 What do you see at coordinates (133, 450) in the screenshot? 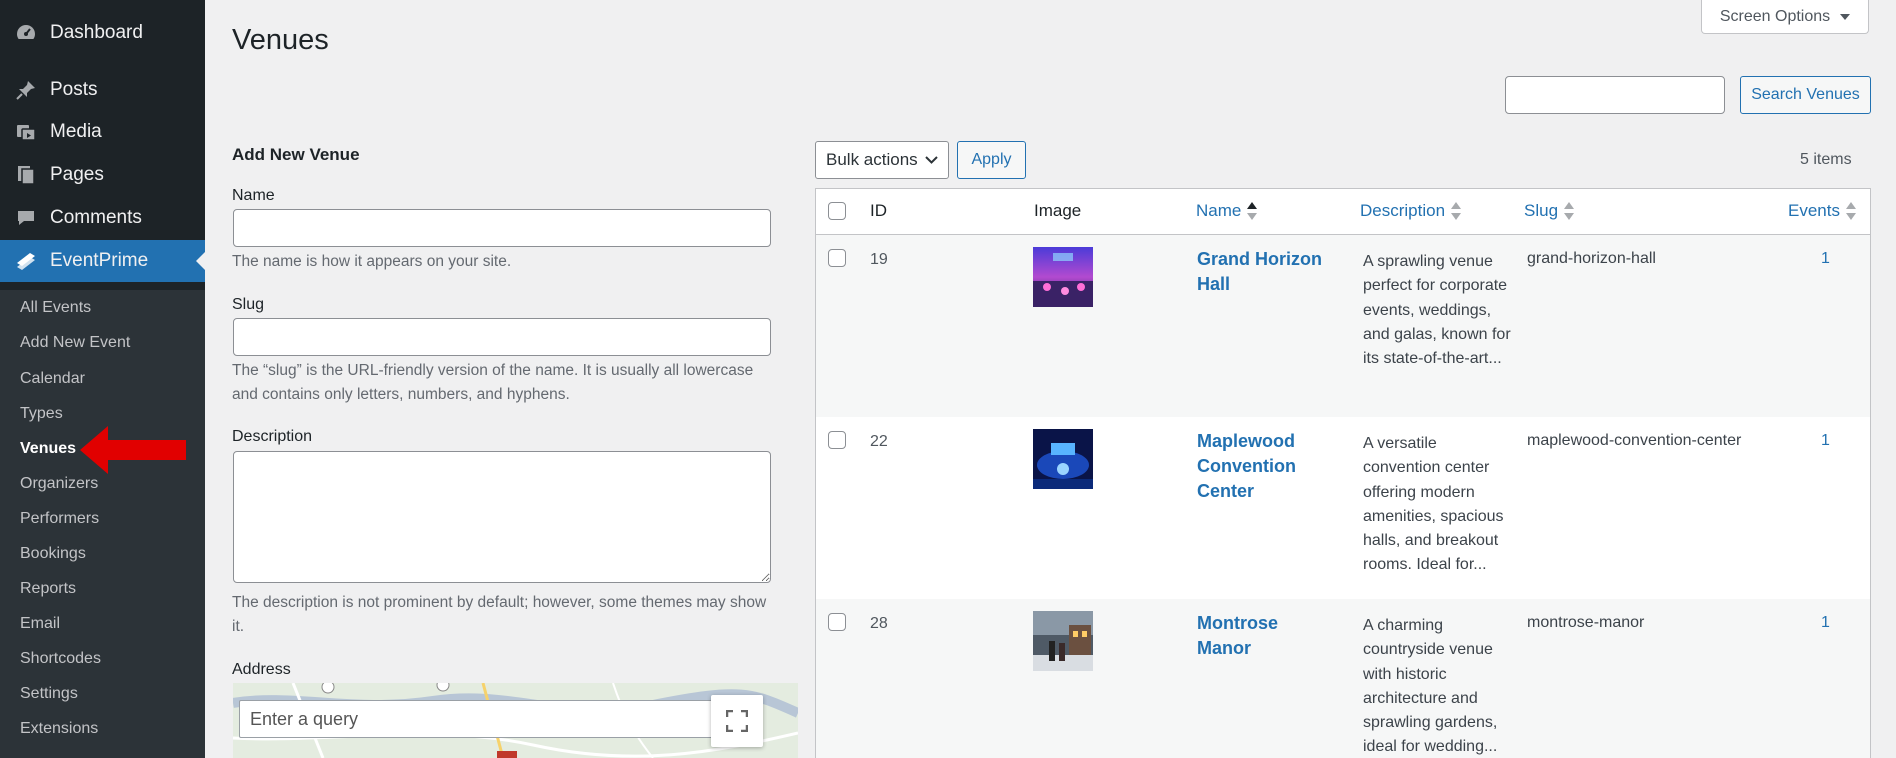
I see `red-arrow-annotation` at bounding box center [133, 450].